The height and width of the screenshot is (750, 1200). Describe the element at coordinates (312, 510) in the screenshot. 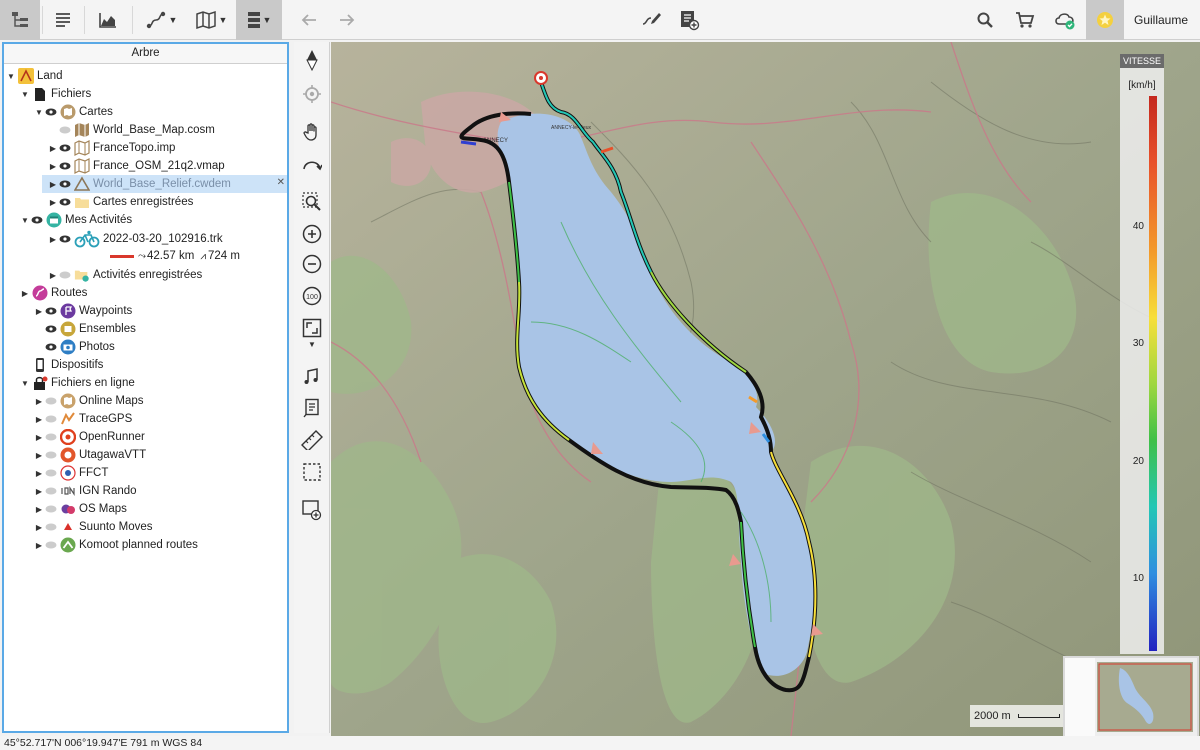

I see `new-item-button` at that location.